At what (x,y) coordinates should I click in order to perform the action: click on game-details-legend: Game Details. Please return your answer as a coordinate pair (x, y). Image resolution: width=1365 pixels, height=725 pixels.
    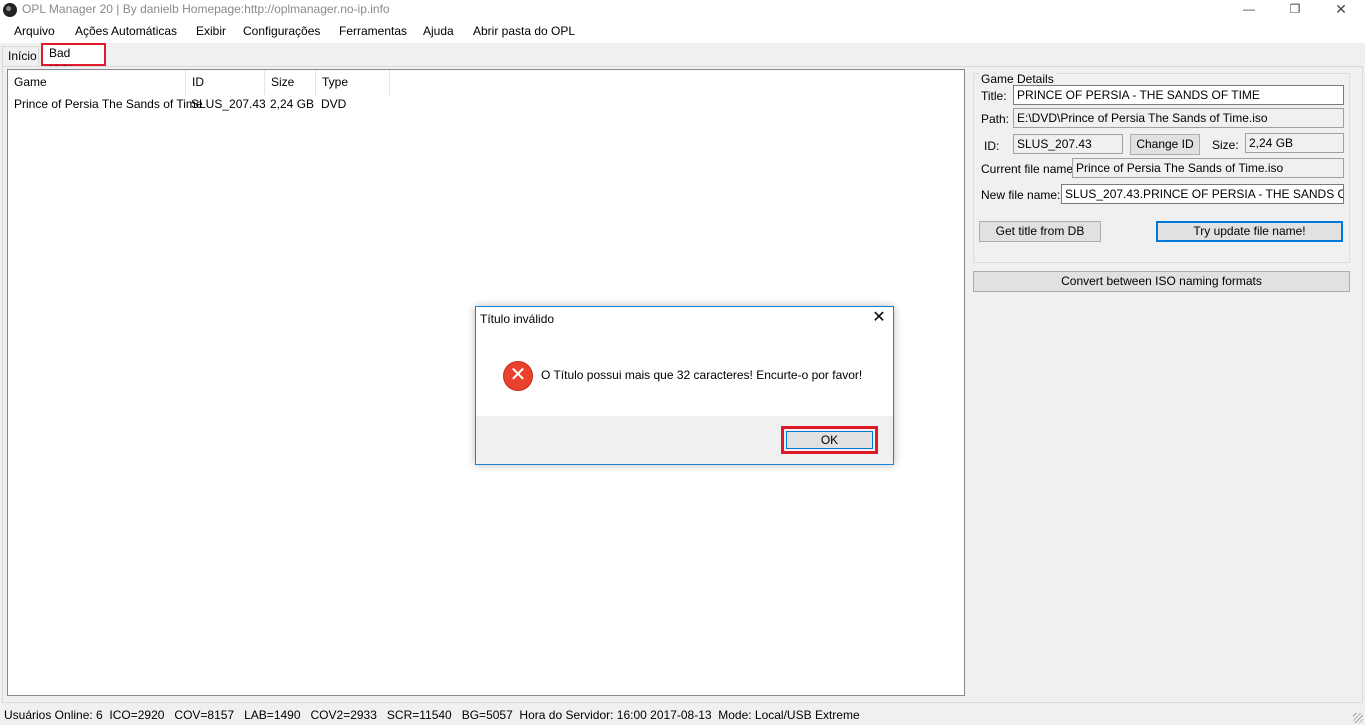
    Looking at the image, I should click on (1017, 79).